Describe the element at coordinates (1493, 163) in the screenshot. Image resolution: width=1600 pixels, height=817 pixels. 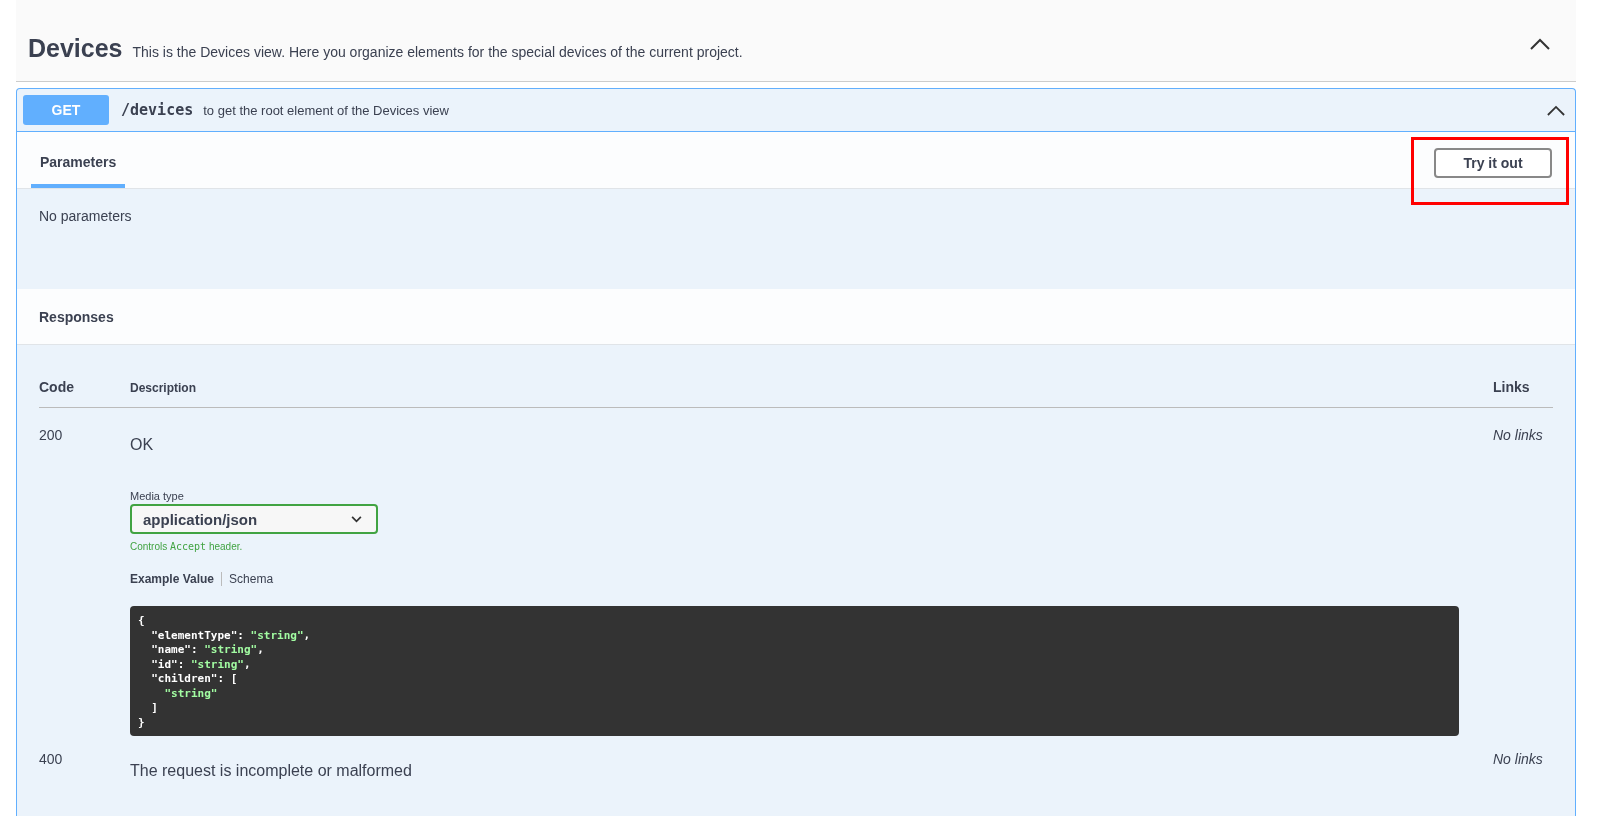
I see `try-it-out-button: Try it out` at that location.